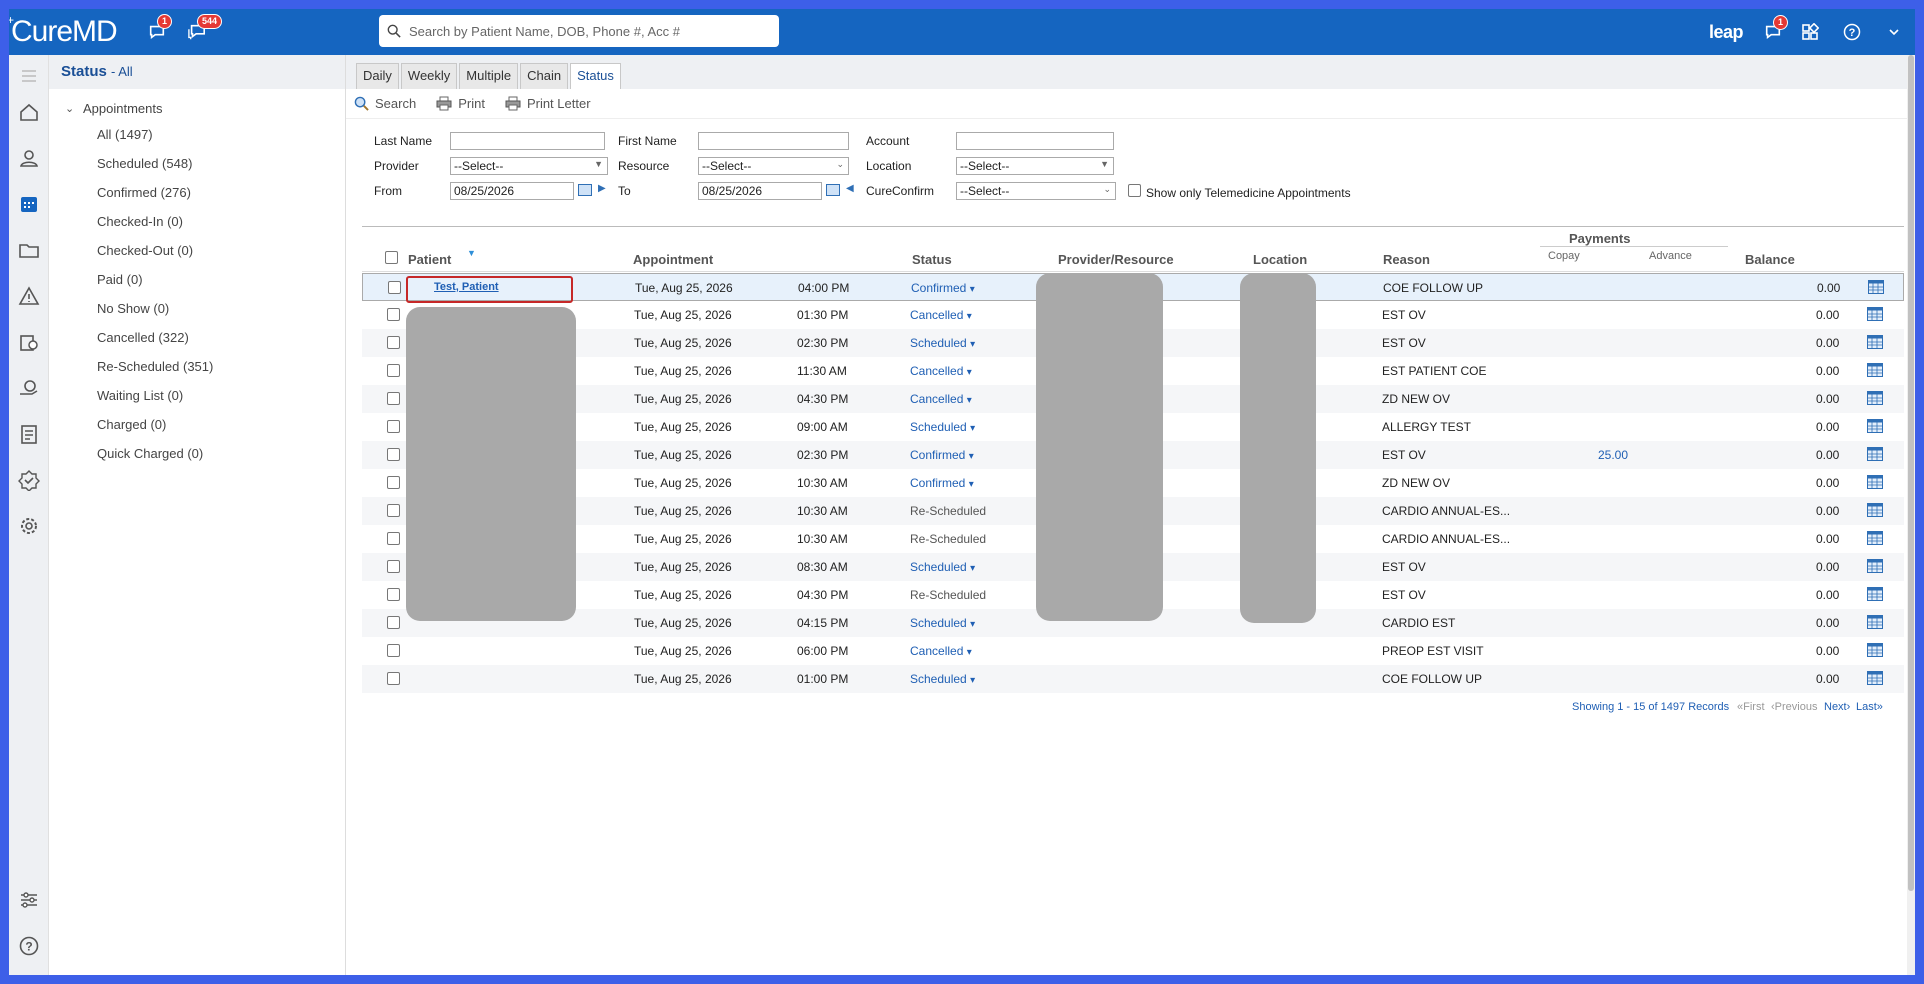 The width and height of the screenshot is (1924, 984). What do you see at coordinates (1869, 707) in the screenshot?
I see `last-page-link: Last»` at bounding box center [1869, 707].